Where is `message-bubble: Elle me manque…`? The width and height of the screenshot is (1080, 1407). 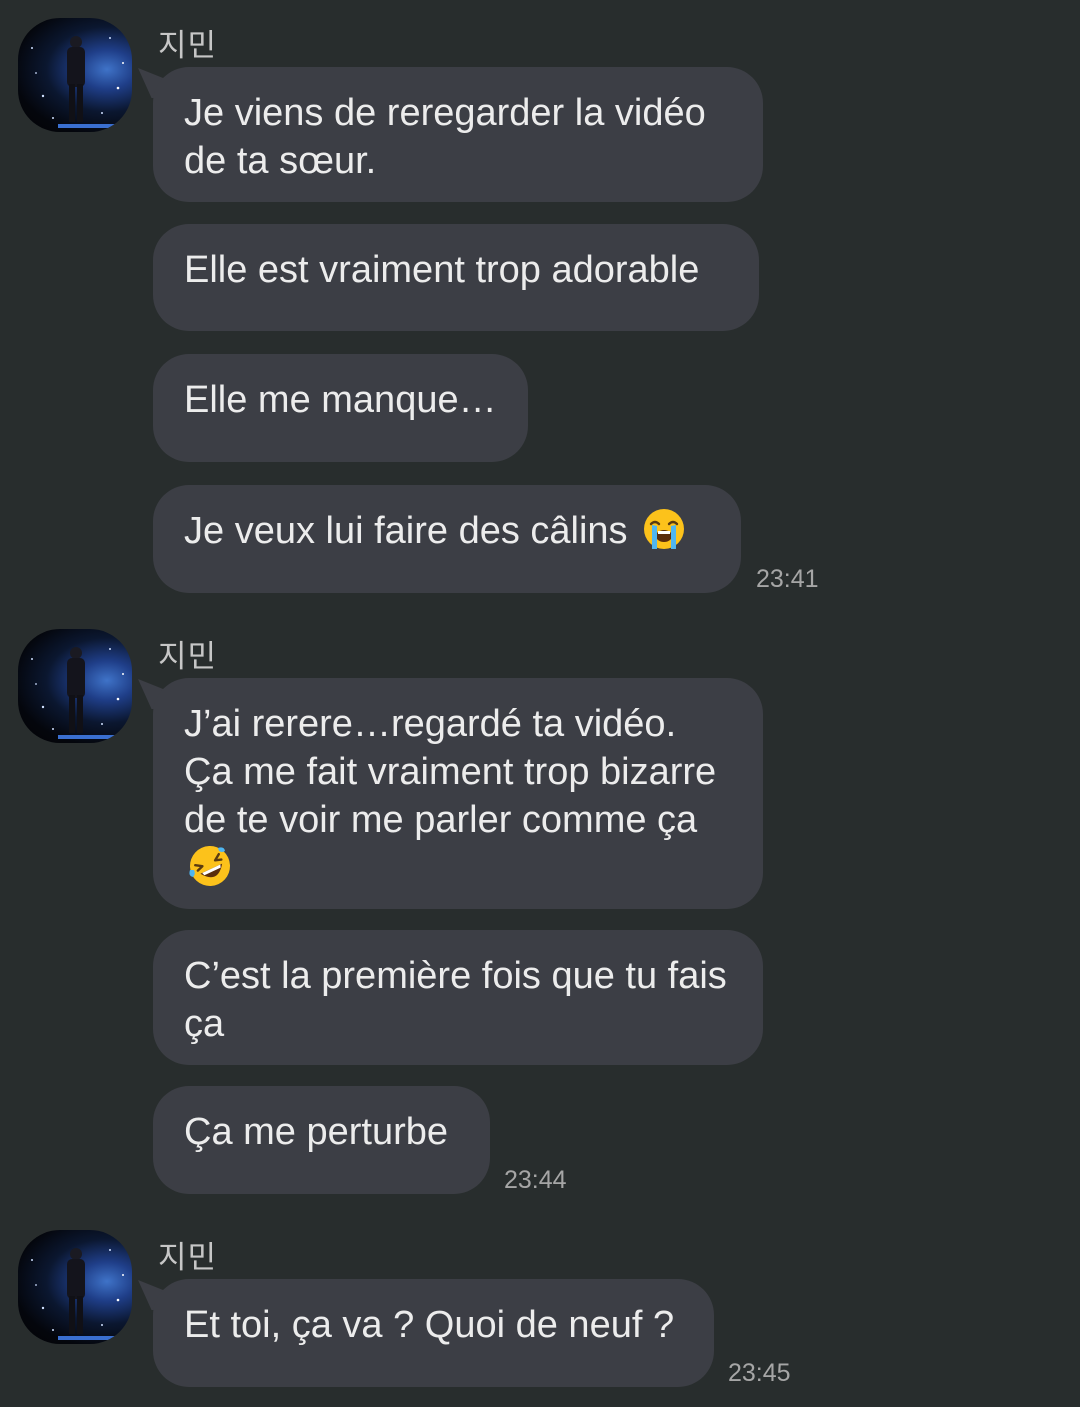
message-bubble: Elle me manque… is located at coordinates (340, 408).